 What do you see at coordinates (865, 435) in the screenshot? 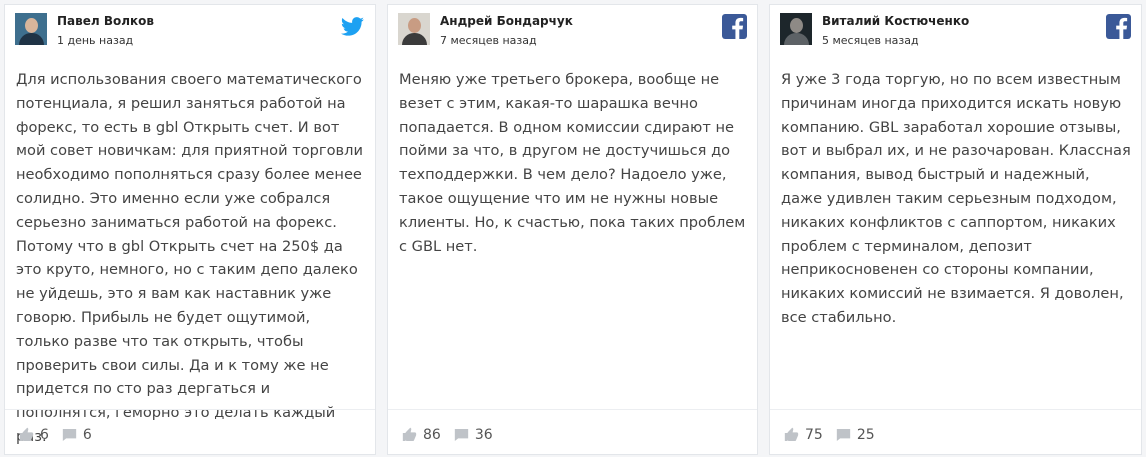
I see `comments-count: 25` at bounding box center [865, 435].